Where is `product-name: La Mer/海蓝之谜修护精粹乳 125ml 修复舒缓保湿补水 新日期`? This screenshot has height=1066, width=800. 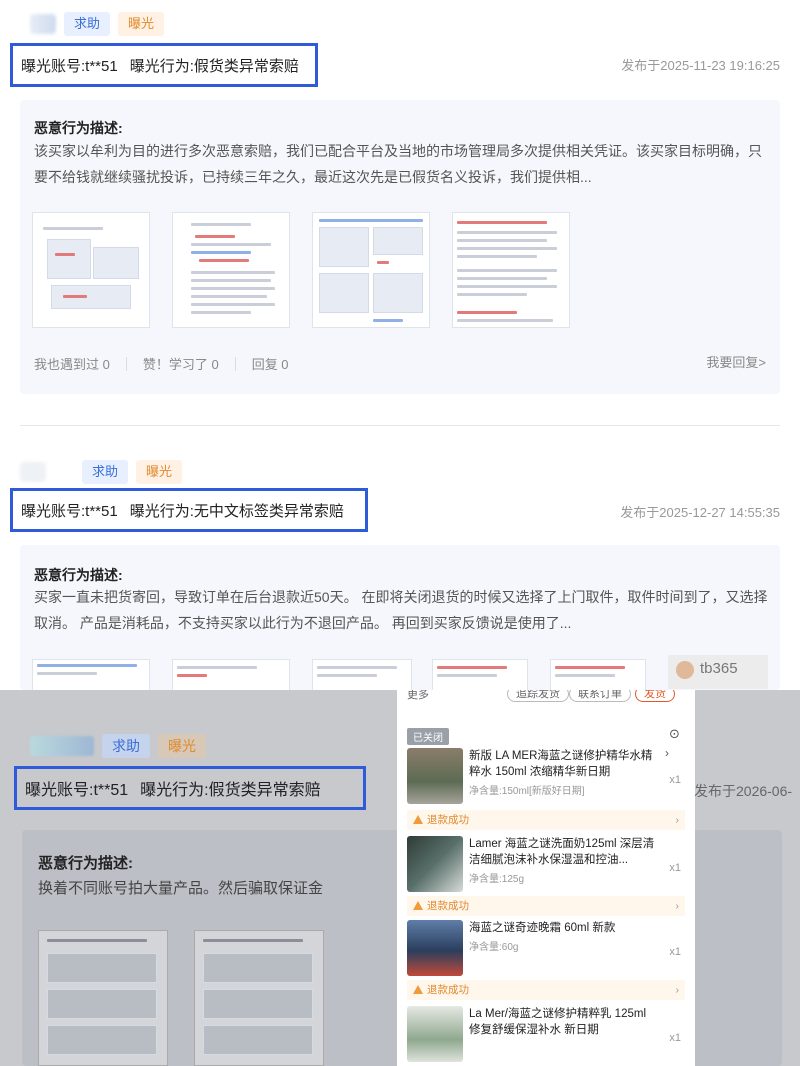
product-name: La Mer/海蓝之谜修护精粹乳 125ml 修复舒缓保湿补水 新日期 is located at coordinates (558, 1022).